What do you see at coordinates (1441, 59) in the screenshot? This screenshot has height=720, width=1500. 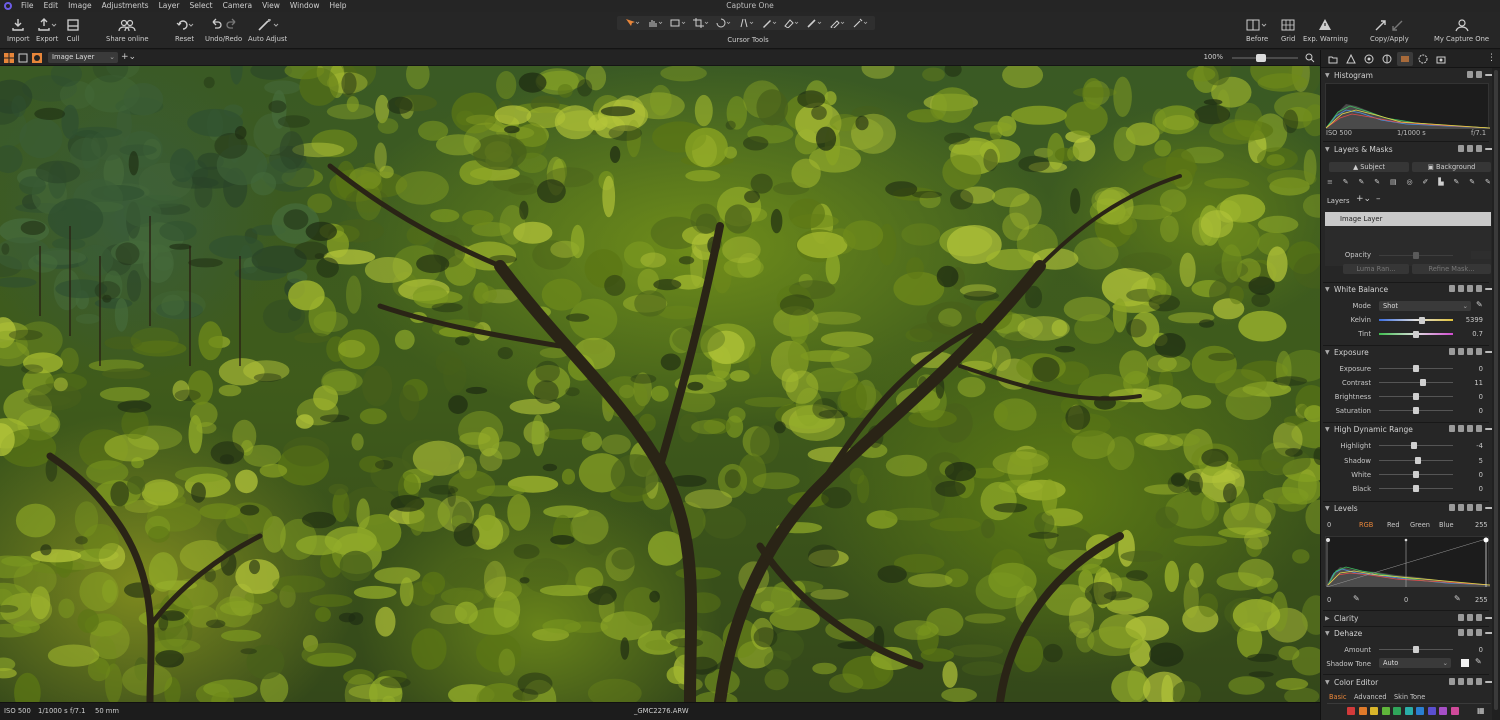 I see `metadata-tab-icon` at bounding box center [1441, 59].